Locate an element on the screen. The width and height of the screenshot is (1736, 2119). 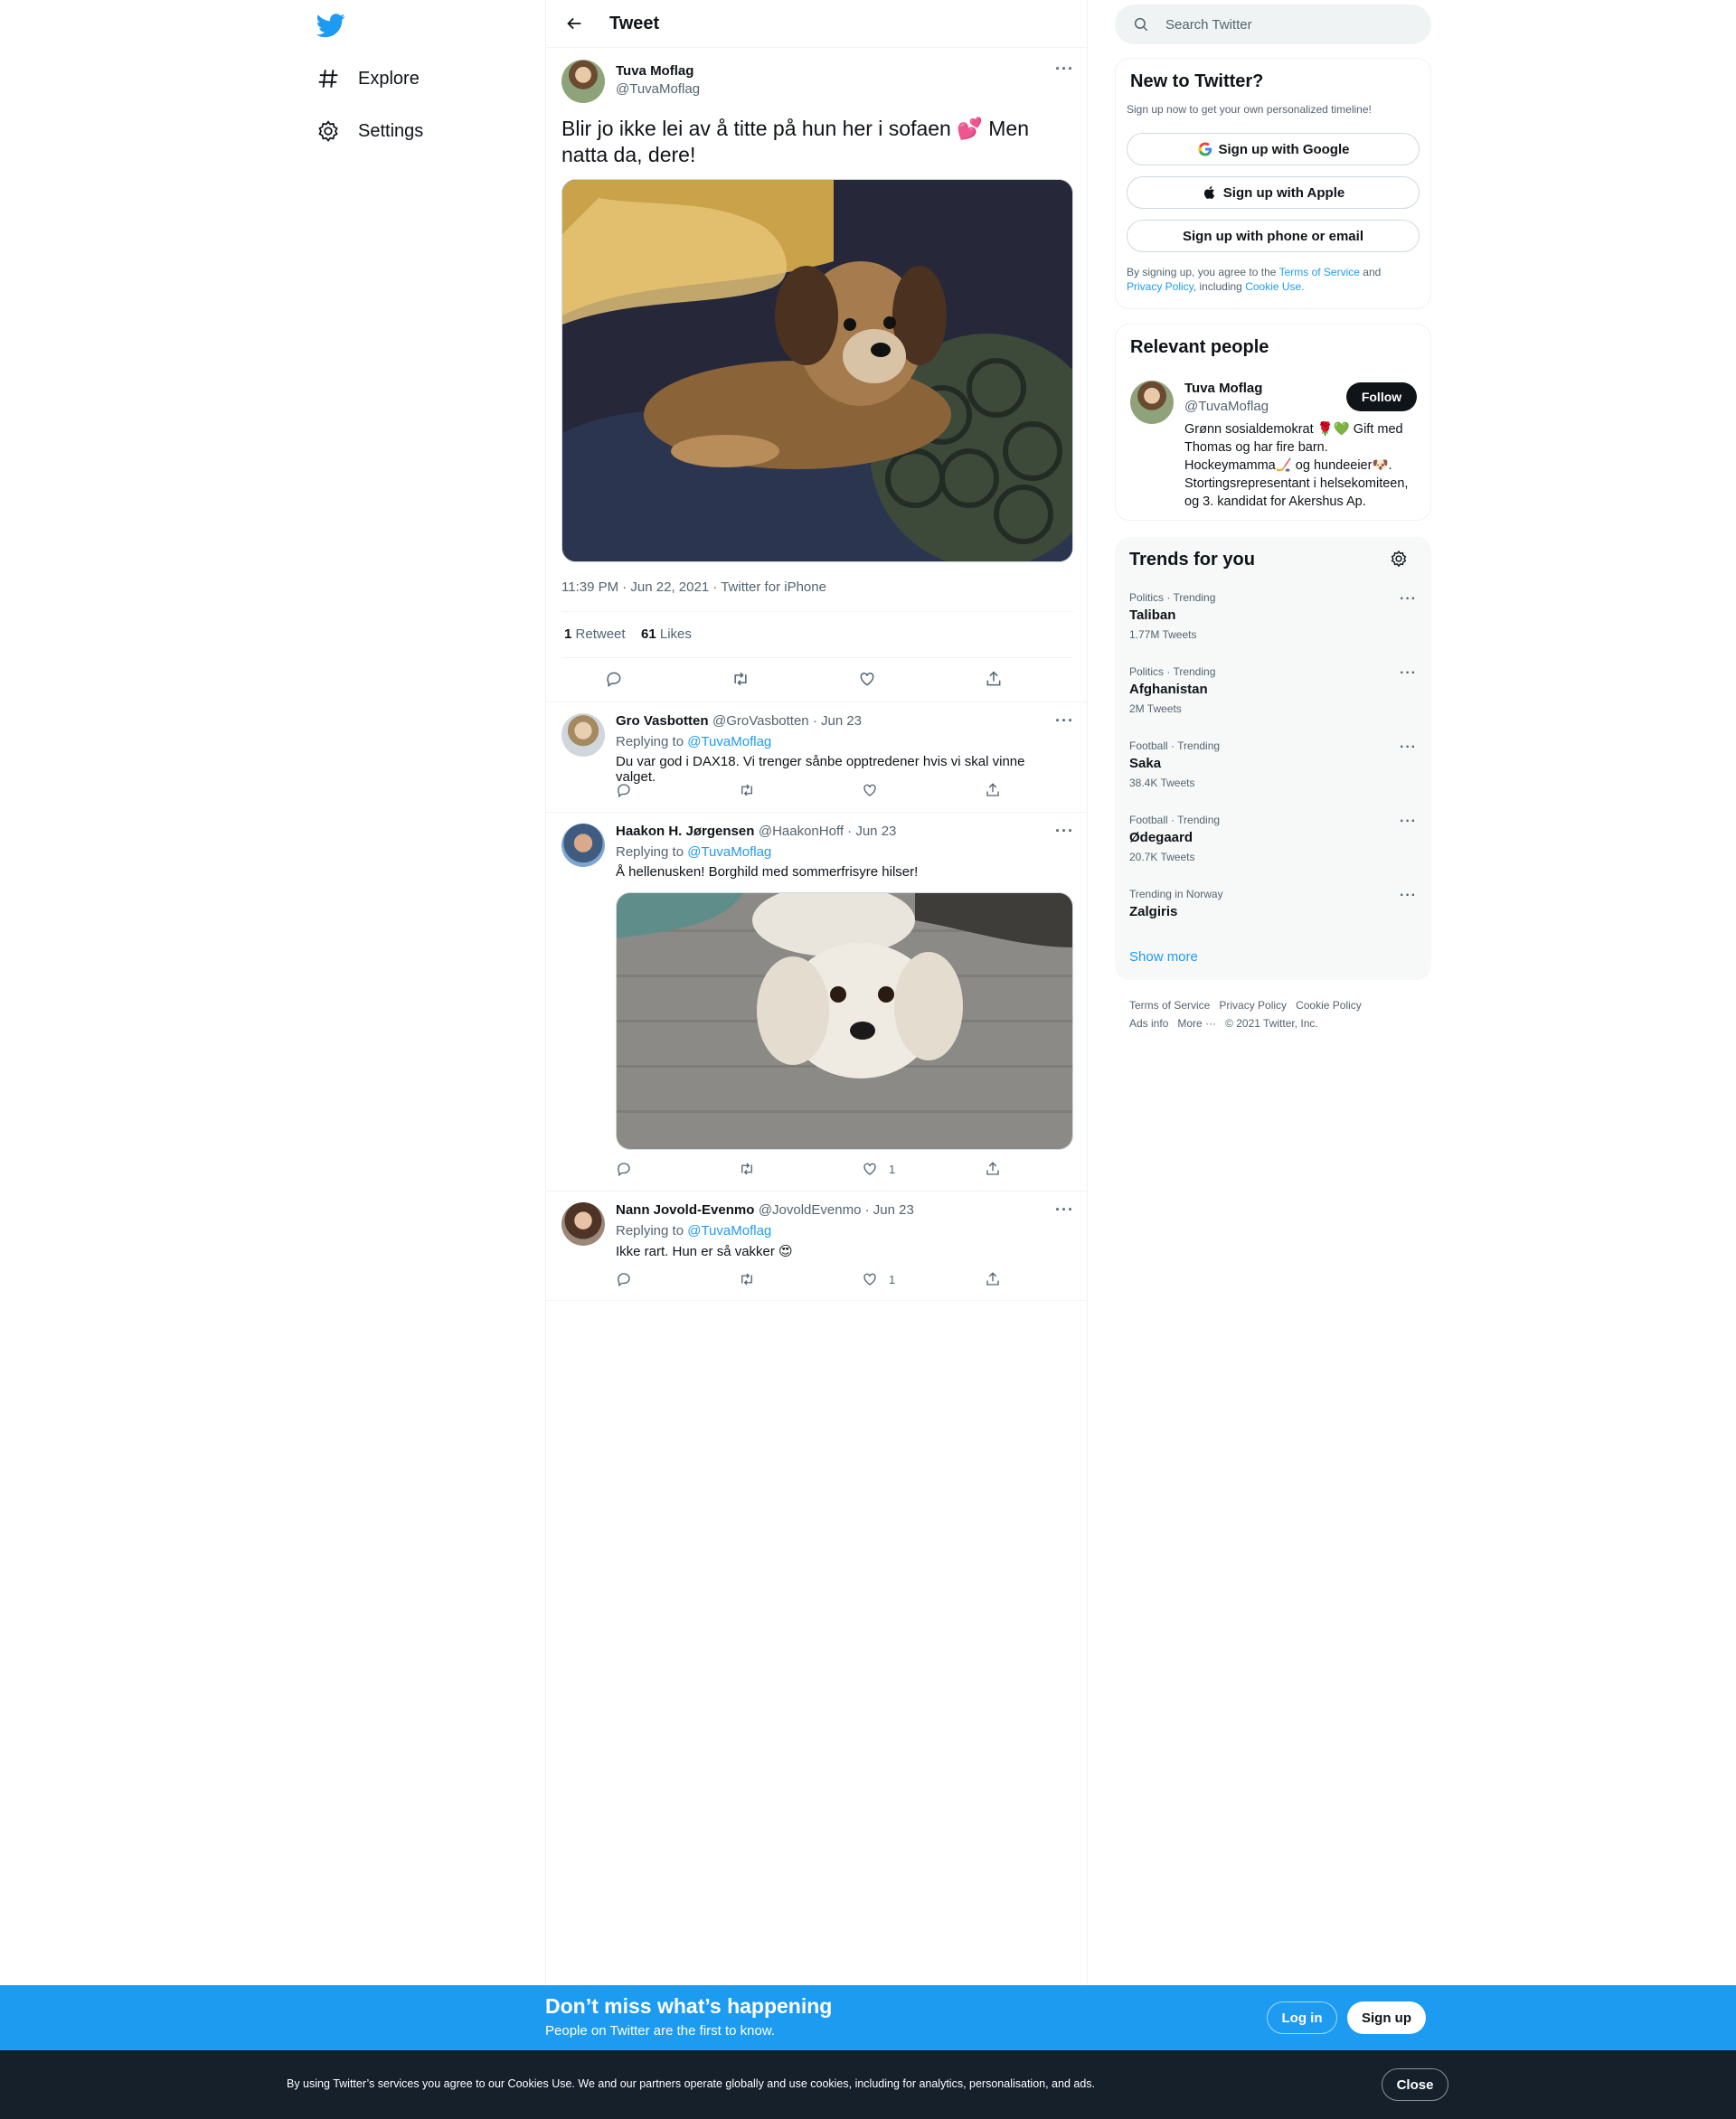
footer-link: More ··· is located at coordinates (1197, 1023).